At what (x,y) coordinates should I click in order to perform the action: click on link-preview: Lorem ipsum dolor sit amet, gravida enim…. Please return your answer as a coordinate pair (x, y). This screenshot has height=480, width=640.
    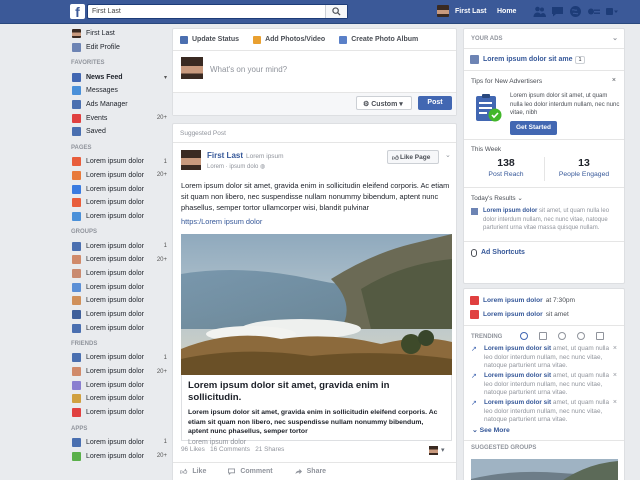
    Looking at the image, I should click on (316, 410).